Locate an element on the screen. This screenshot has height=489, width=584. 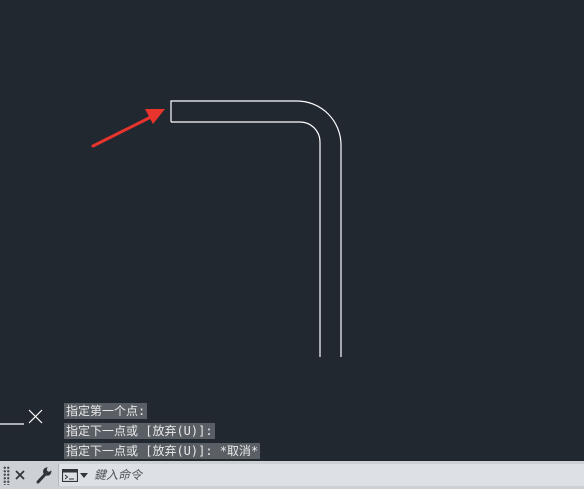
annotation-arrow is located at coordinates (128, 128).